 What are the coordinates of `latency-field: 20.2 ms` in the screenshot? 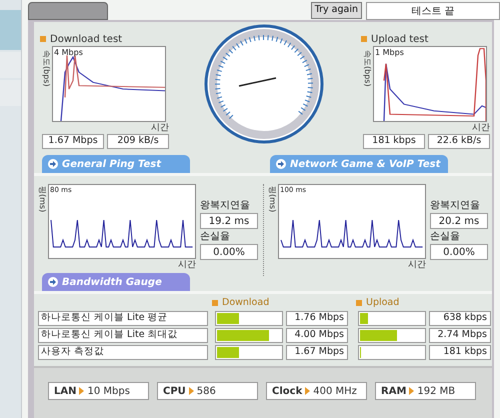 It's located at (459, 221).